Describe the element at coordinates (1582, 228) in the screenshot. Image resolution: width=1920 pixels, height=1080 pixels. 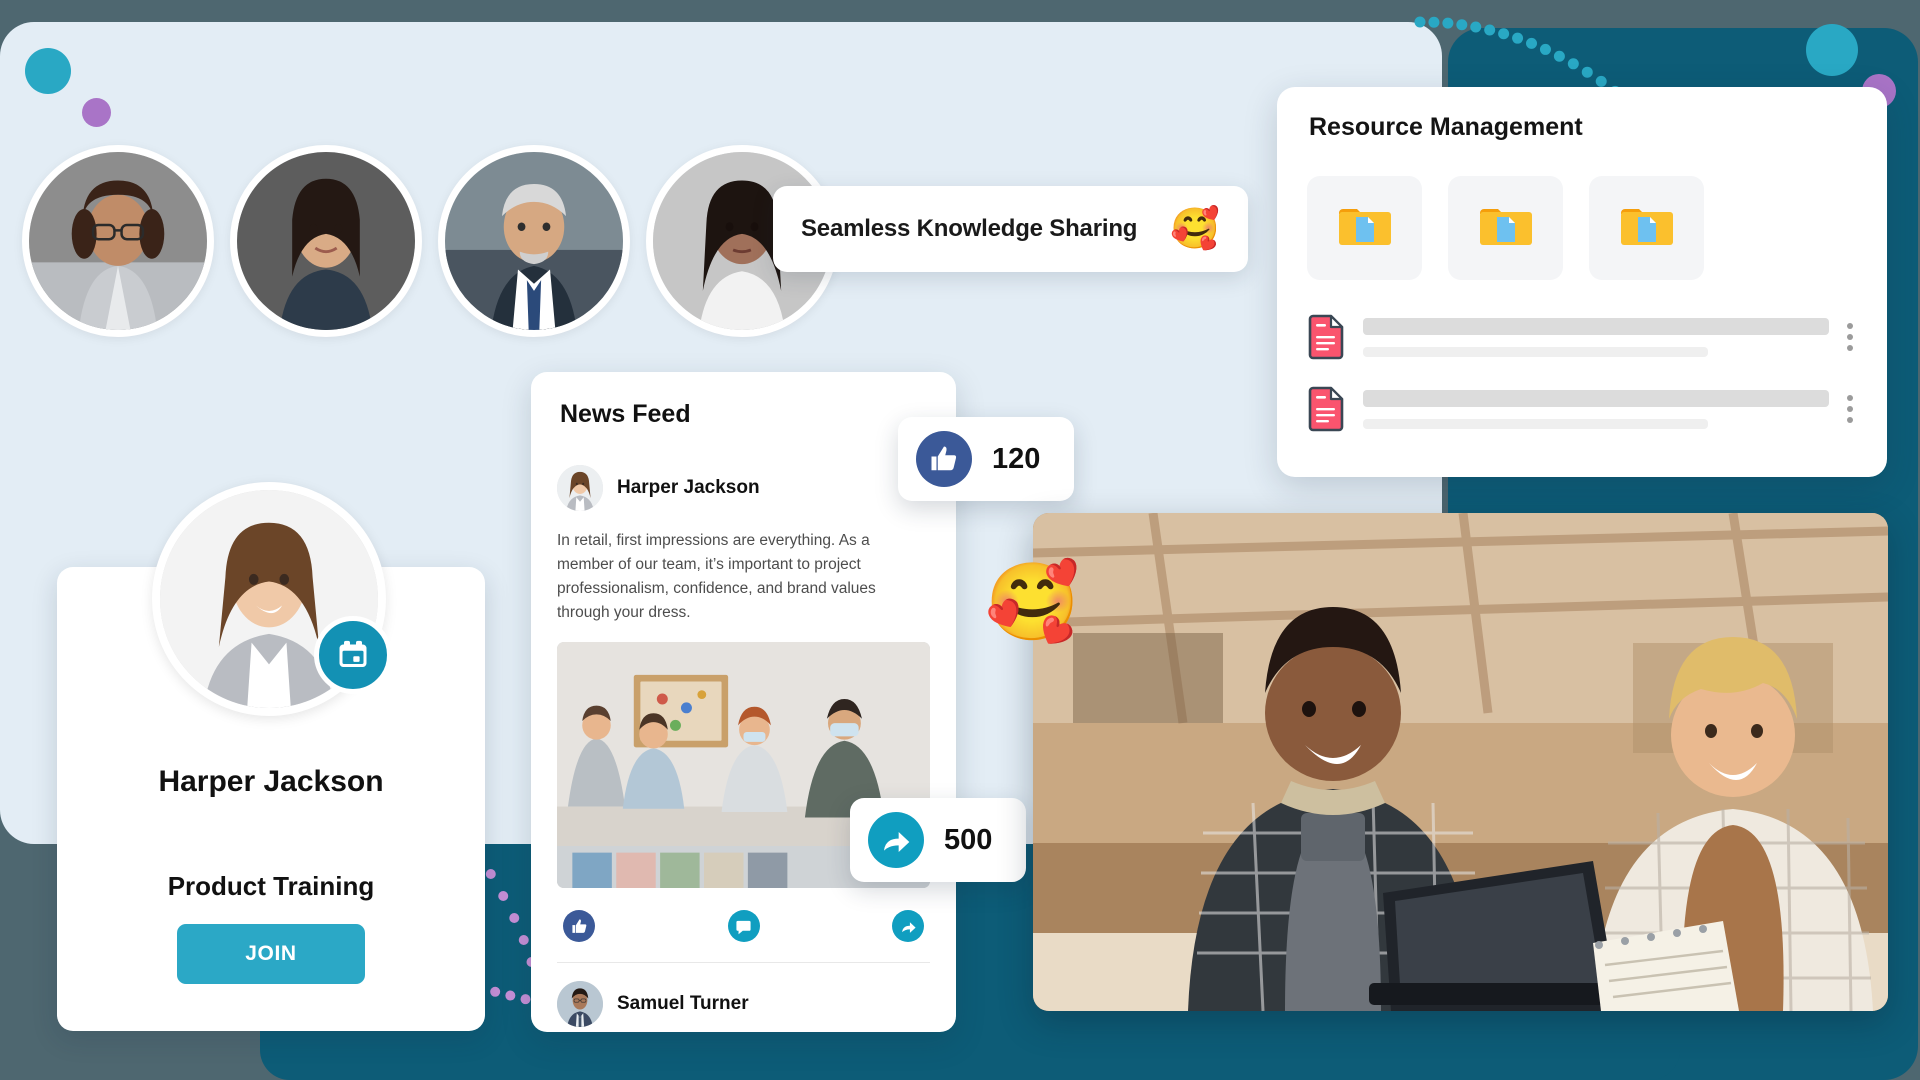
I see `folder-tile-row` at that location.